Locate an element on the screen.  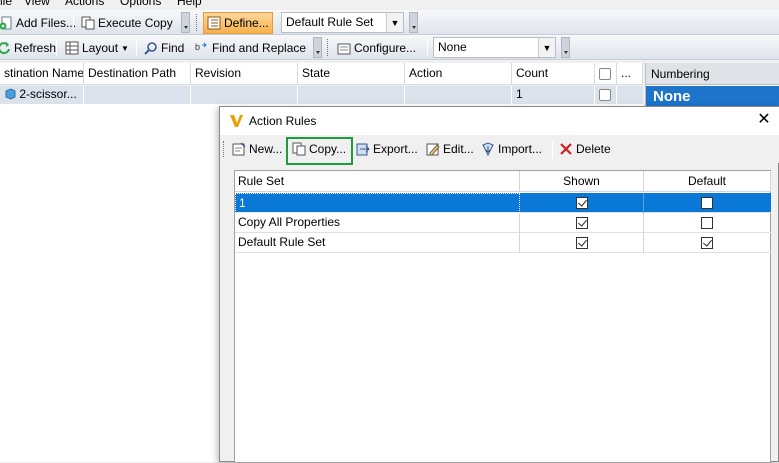
execute-copy-label: Execute Copy is located at coordinates (135, 23).